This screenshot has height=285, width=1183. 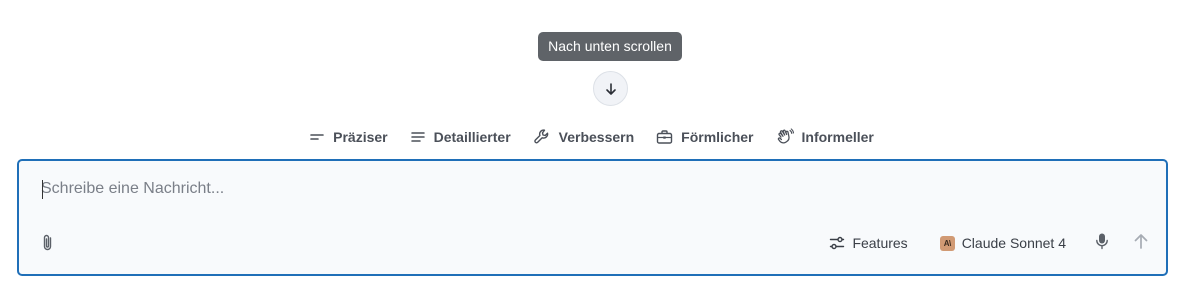 I want to click on model-selector: A\ Claude Sonnet 4, so click(x=1002, y=243).